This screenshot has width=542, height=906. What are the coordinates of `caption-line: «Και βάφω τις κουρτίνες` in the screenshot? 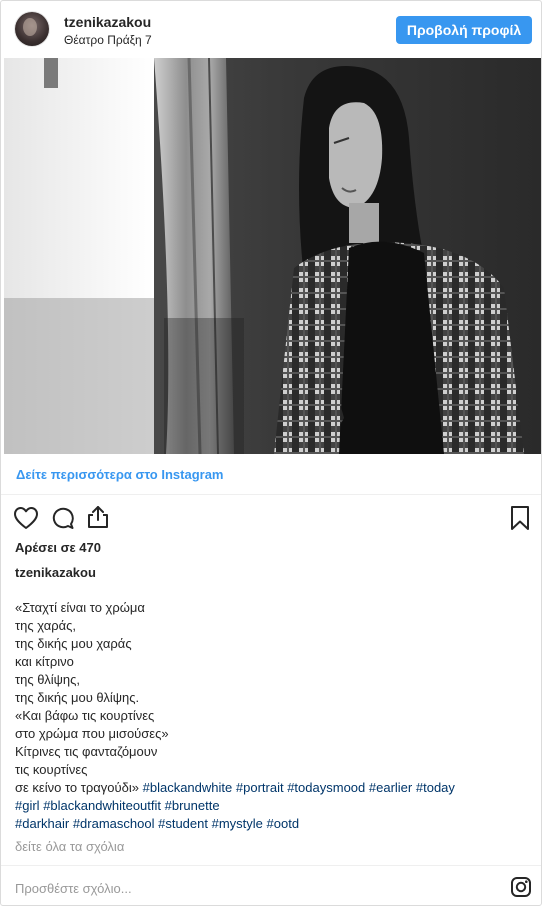 It's located at (85, 715).